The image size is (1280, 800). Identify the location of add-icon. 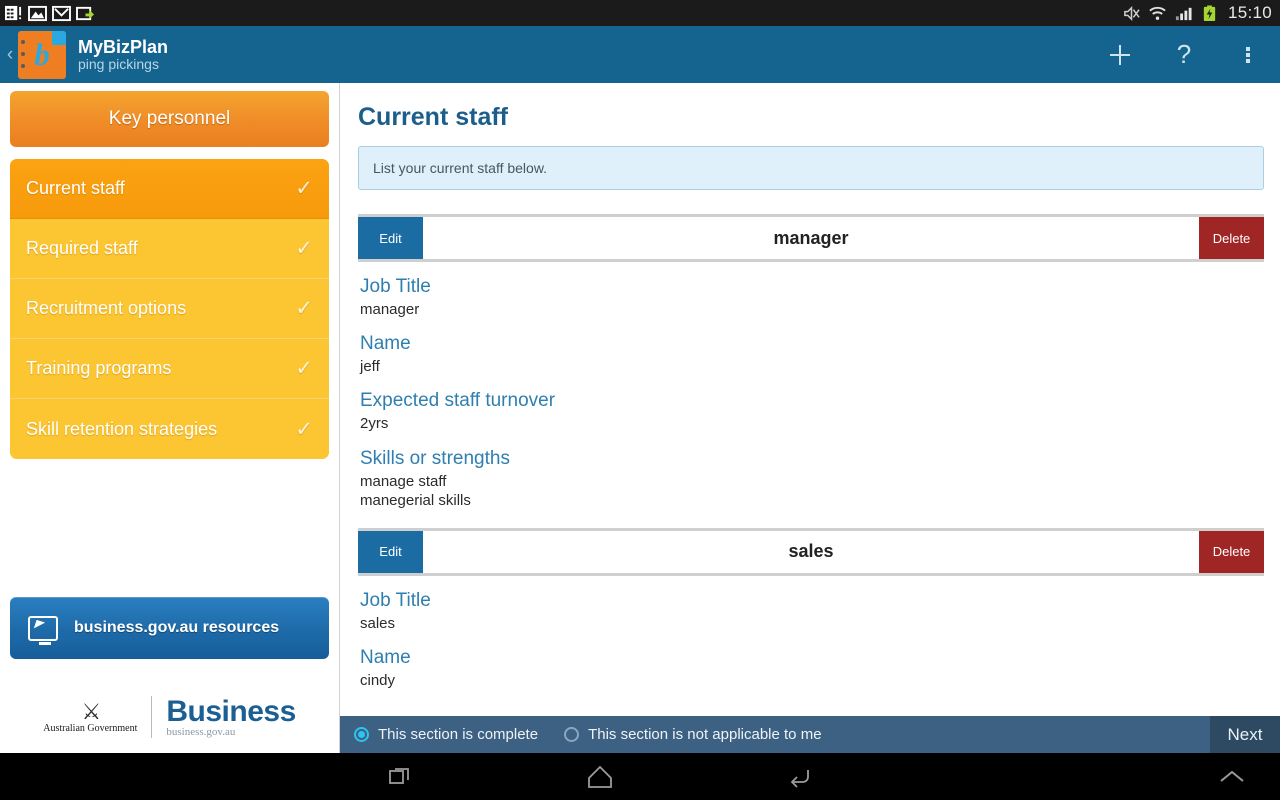
(1120, 54).